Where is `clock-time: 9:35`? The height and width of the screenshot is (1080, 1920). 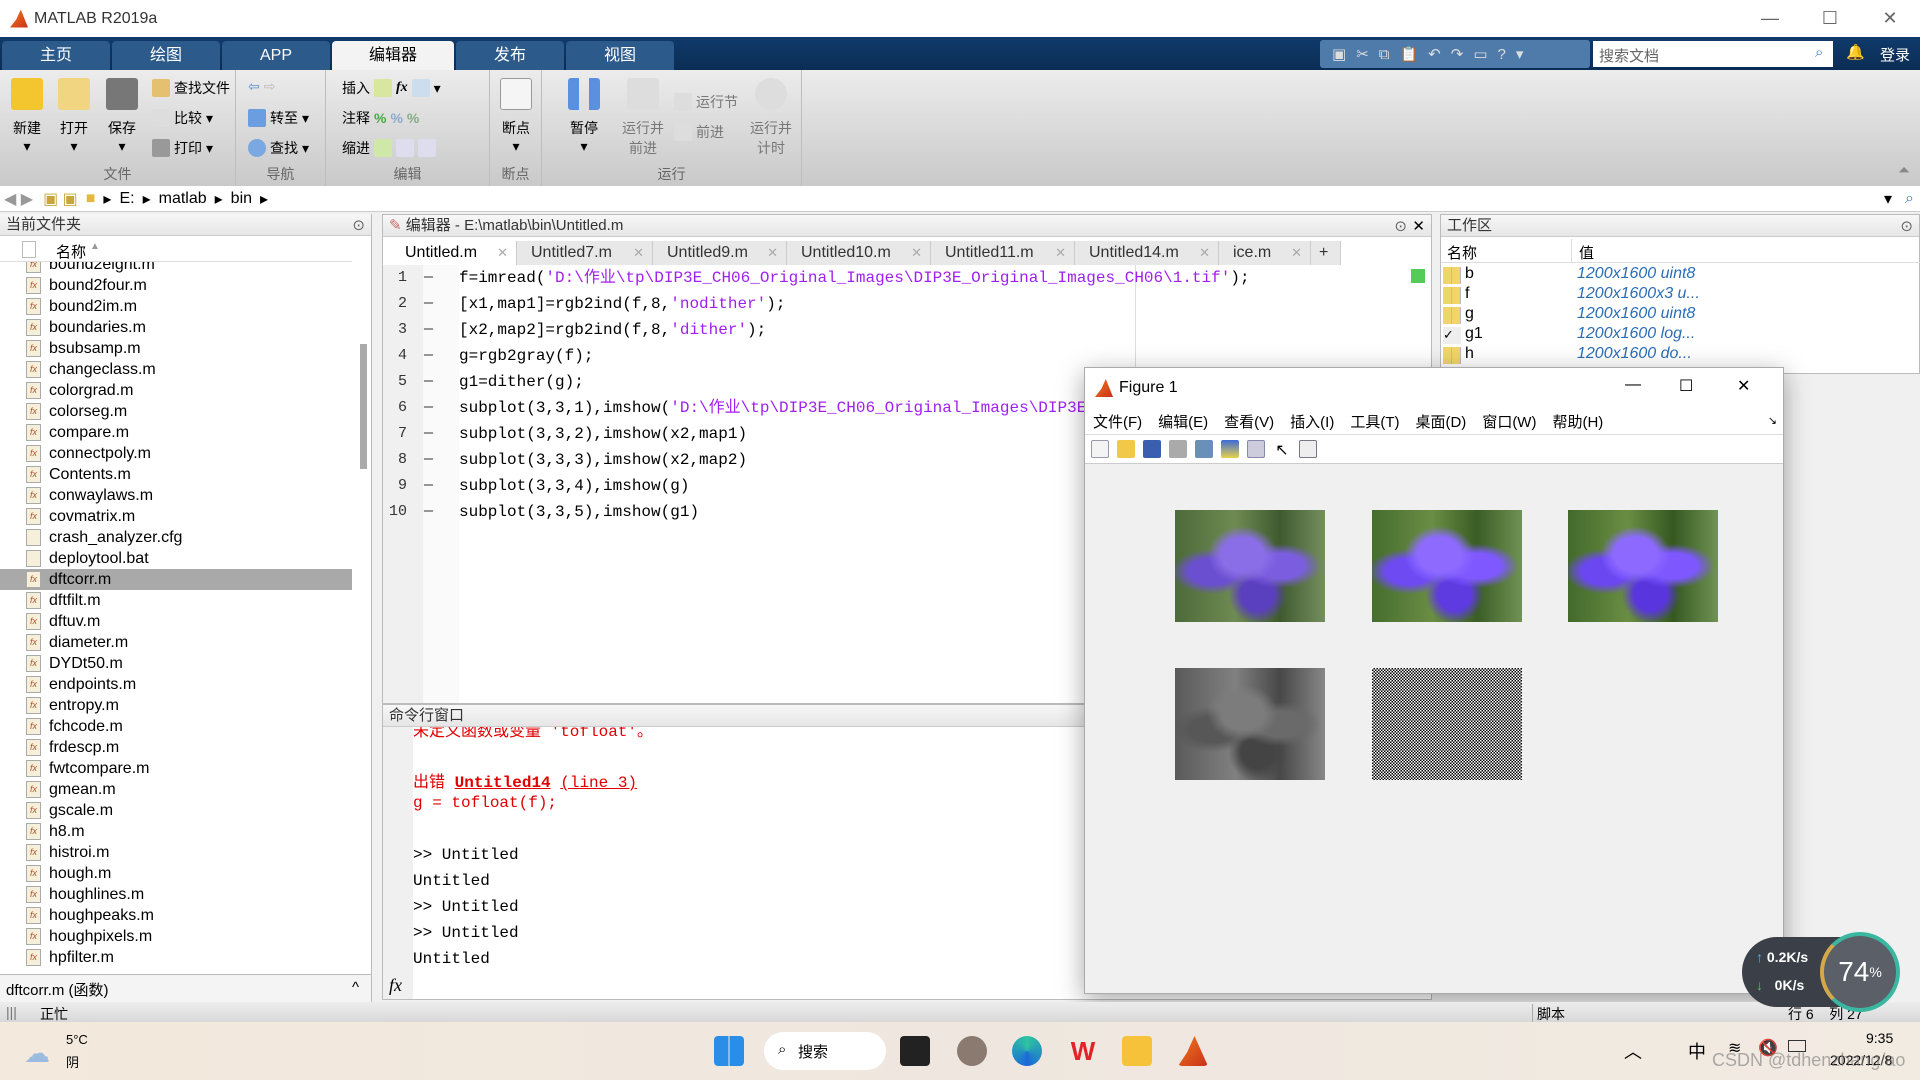 clock-time: 9:35 is located at coordinates (1879, 1038).